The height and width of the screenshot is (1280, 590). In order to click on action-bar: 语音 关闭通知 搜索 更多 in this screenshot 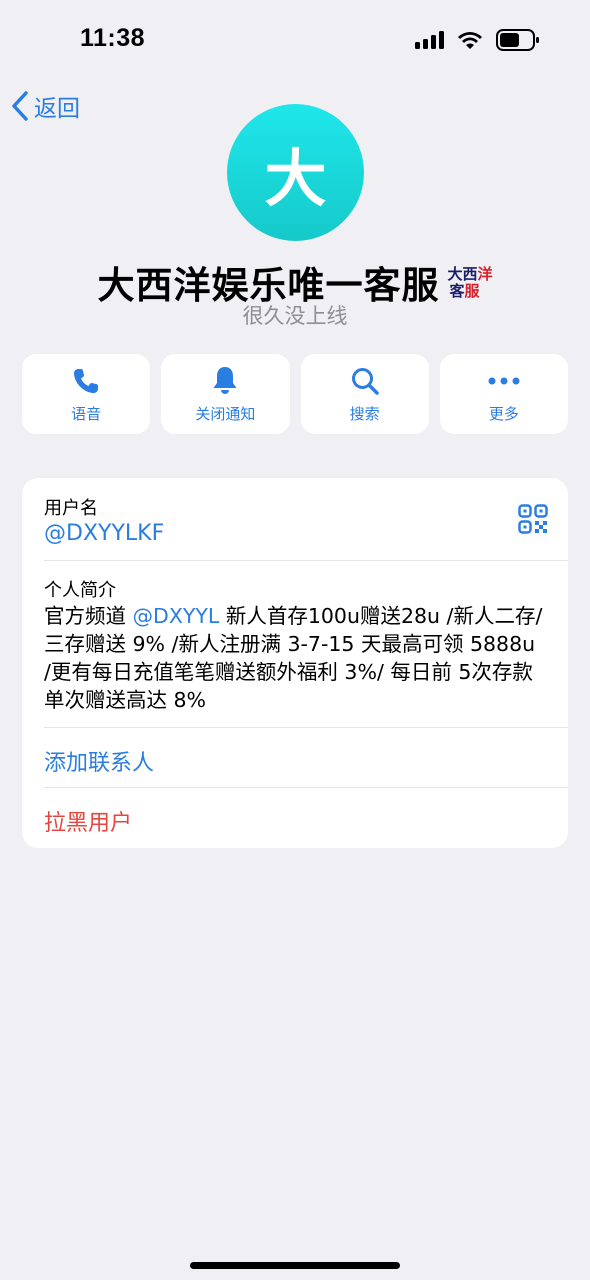, I will do `click(295, 394)`.